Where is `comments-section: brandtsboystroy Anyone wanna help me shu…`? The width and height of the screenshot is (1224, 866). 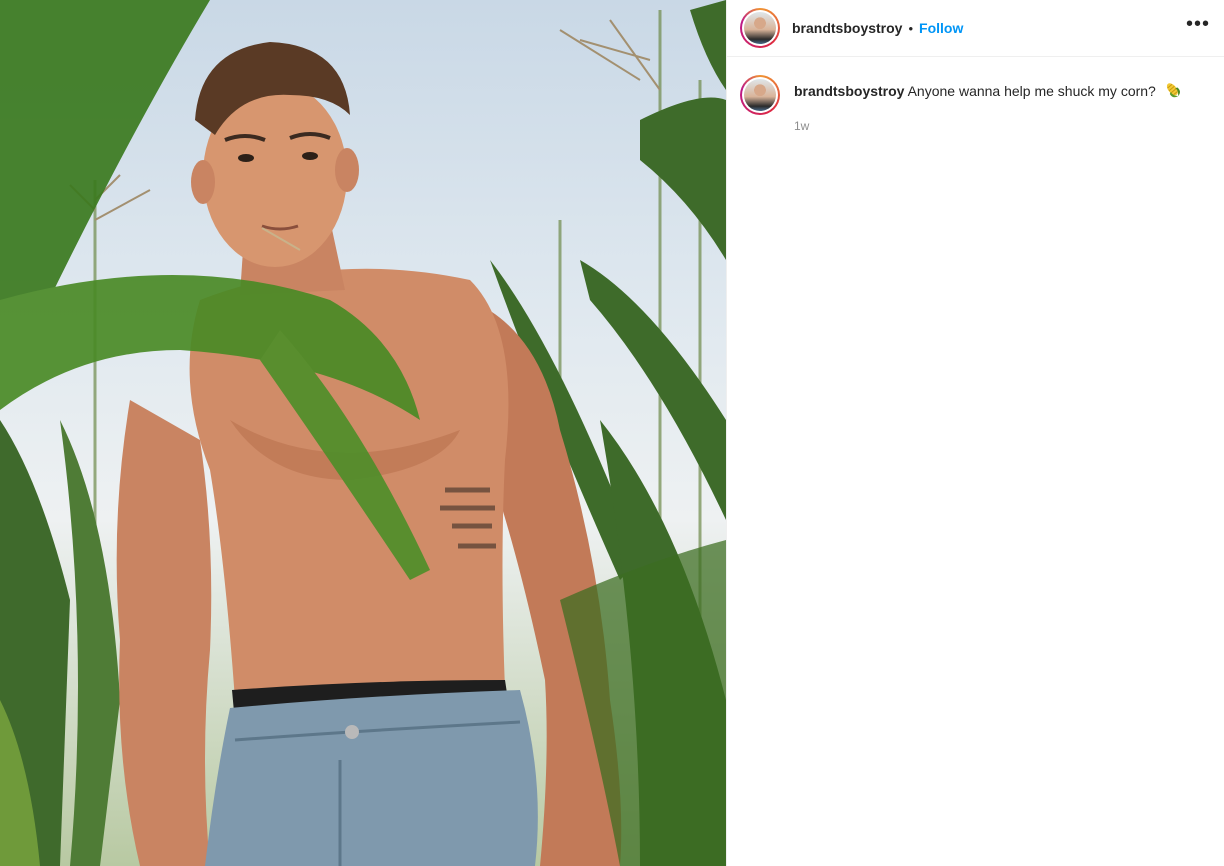 comments-section: brandtsboystroy Anyone wanna help me shu… is located at coordinates (975, 96).